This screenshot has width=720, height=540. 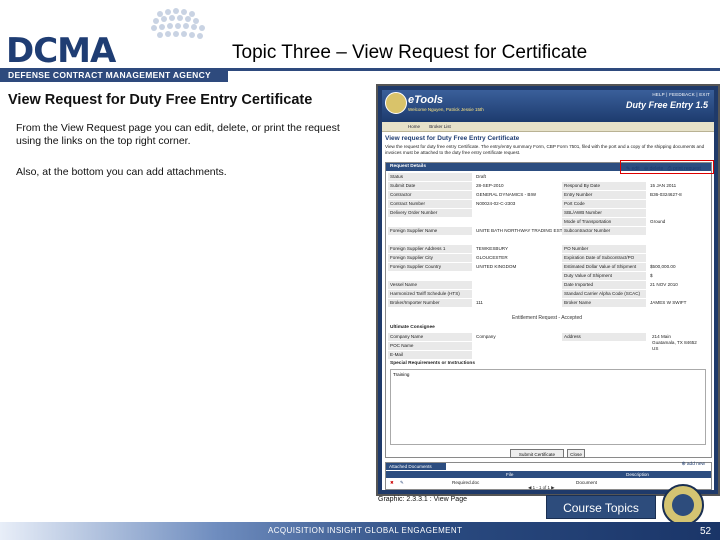 What do you see at coordinates (614, 222) in the screenshot?
I see `field-transport-mode: Mode of Transportation Ground` at bounding box center [614, 222].